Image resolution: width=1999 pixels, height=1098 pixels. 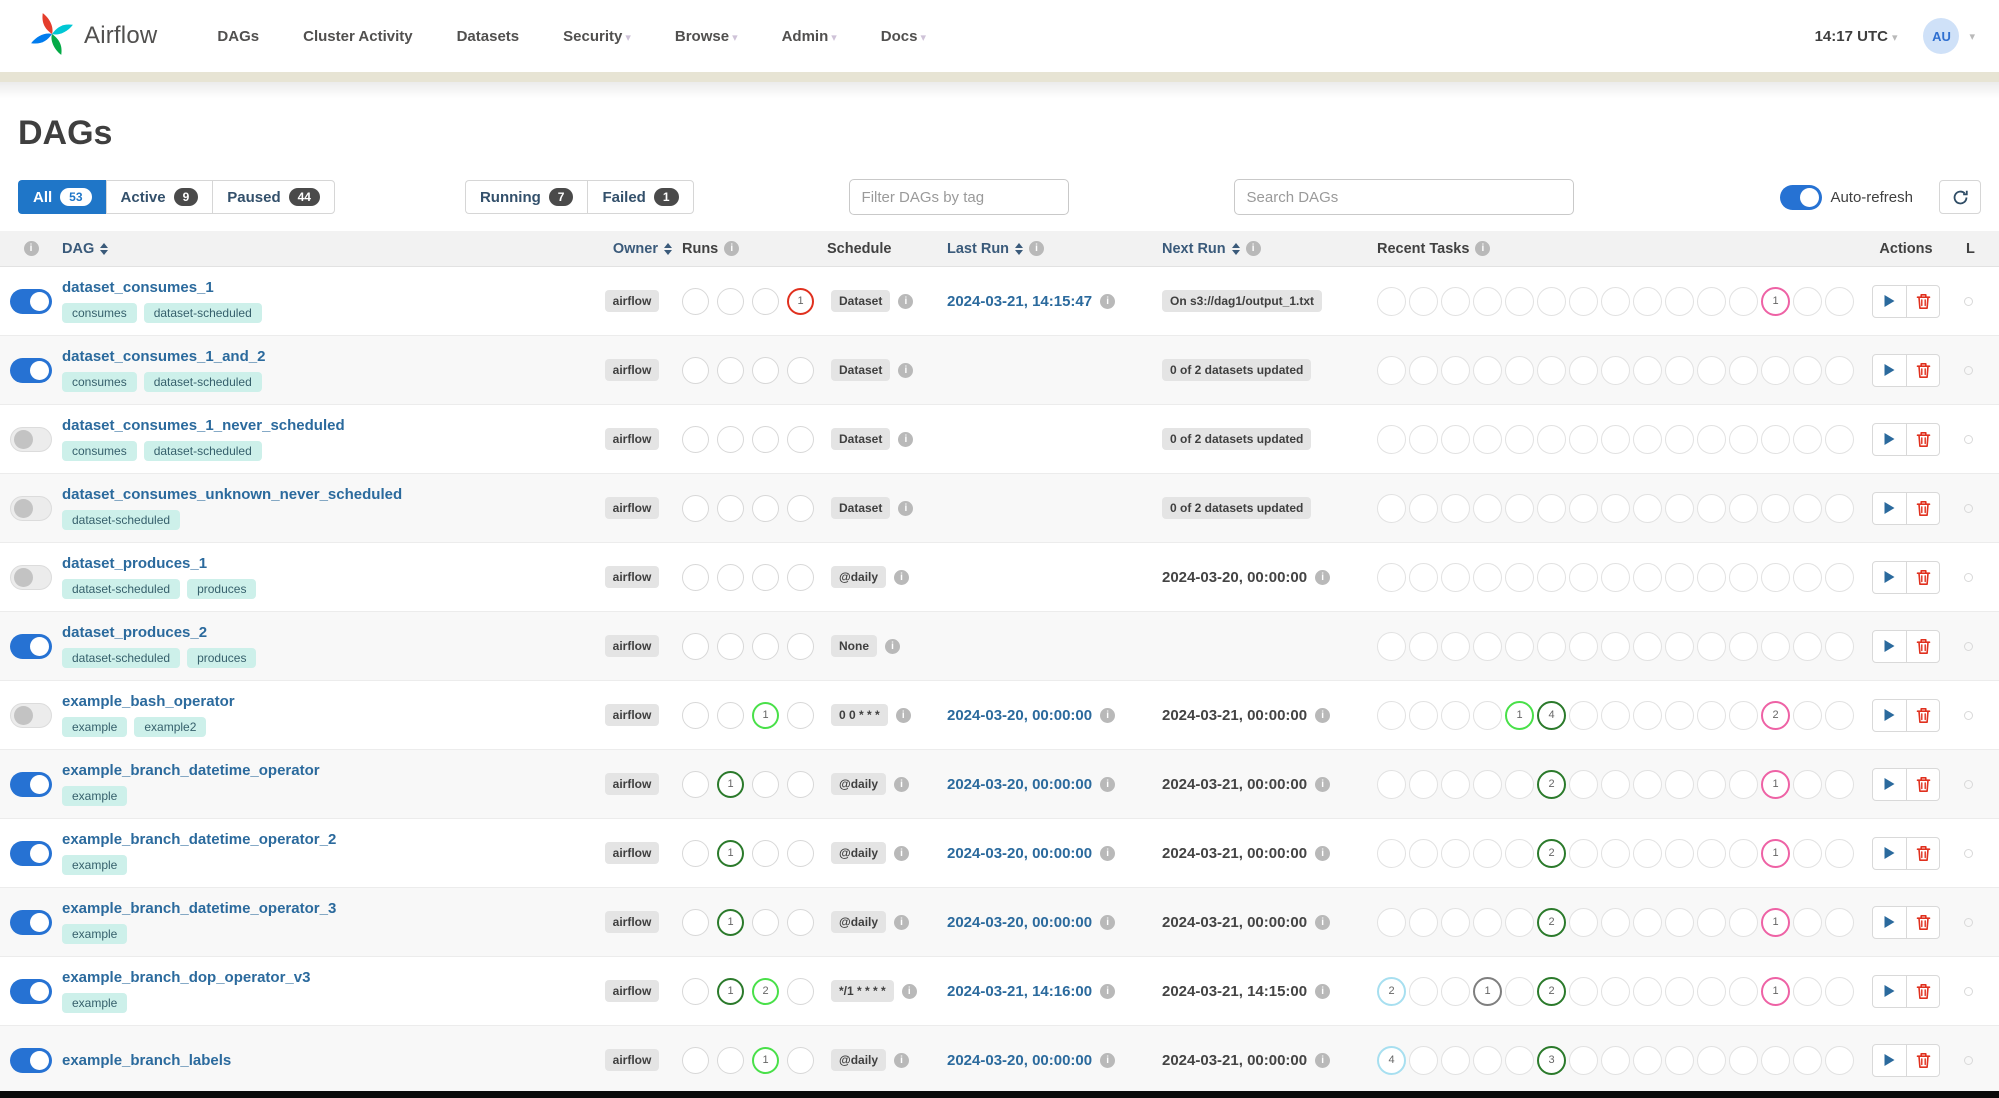 I want to click on dag-name-link: example_bash_operator, so click(x=148, y=701).